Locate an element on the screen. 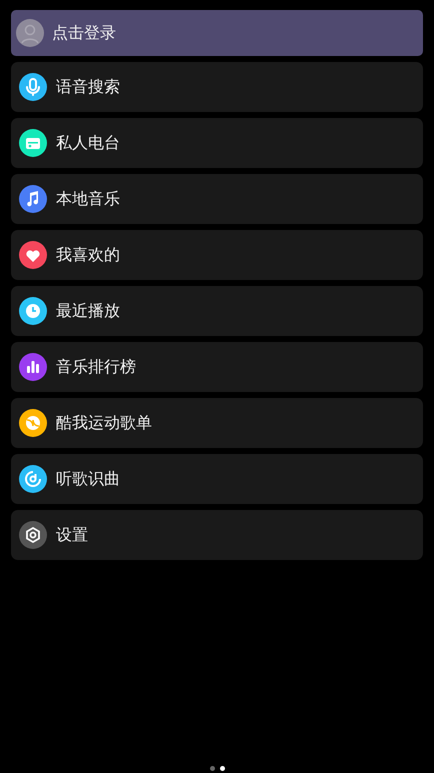 The width and height of the screenshot is (434, 773). login-label: 点击登录 is located at coordinates (84, 33).